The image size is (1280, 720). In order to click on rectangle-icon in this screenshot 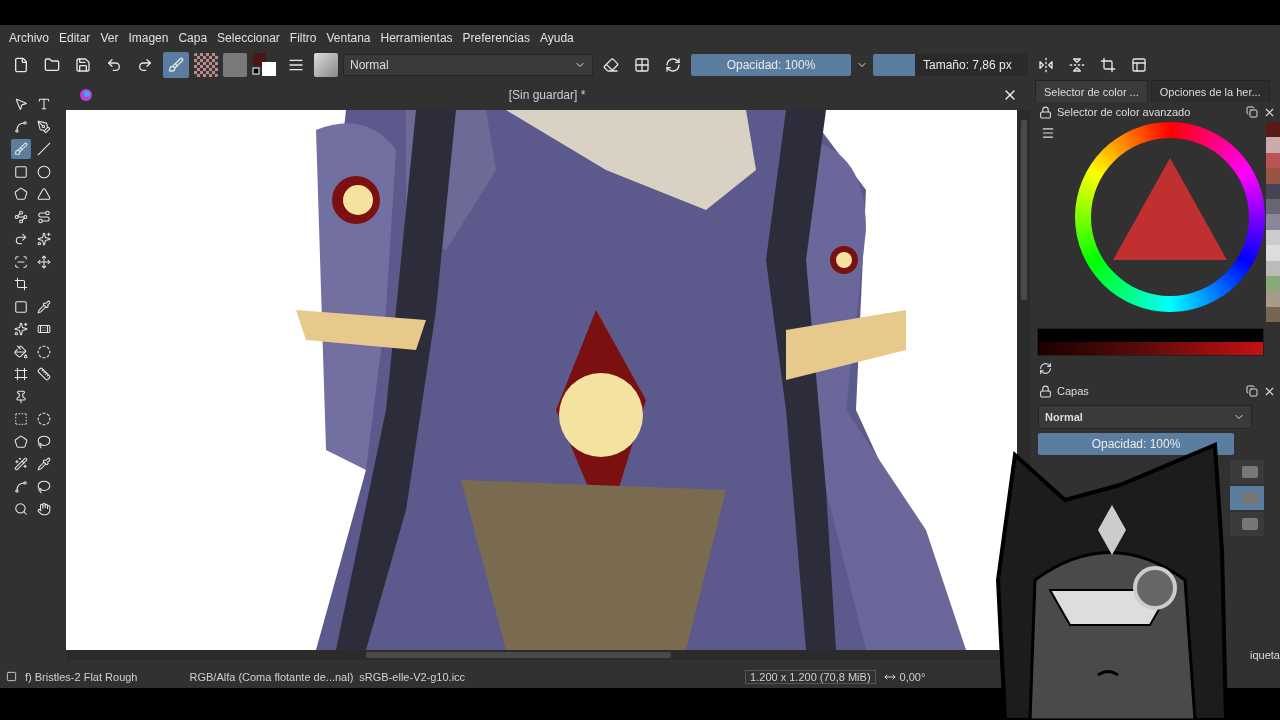, I will do `click(20, 171)`.